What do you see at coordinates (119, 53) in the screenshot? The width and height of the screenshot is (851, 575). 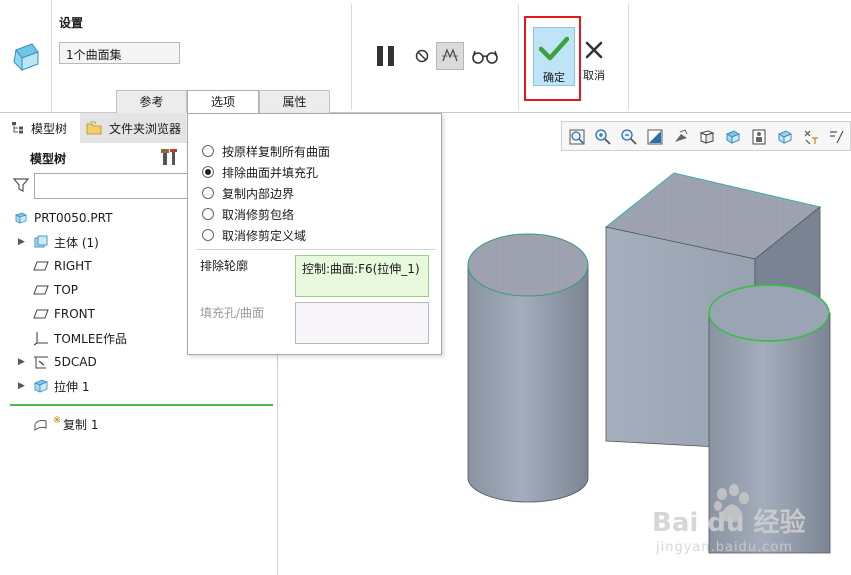 I see `surface-set-collector: 1个曲面集` at bounding box center [119, 53].